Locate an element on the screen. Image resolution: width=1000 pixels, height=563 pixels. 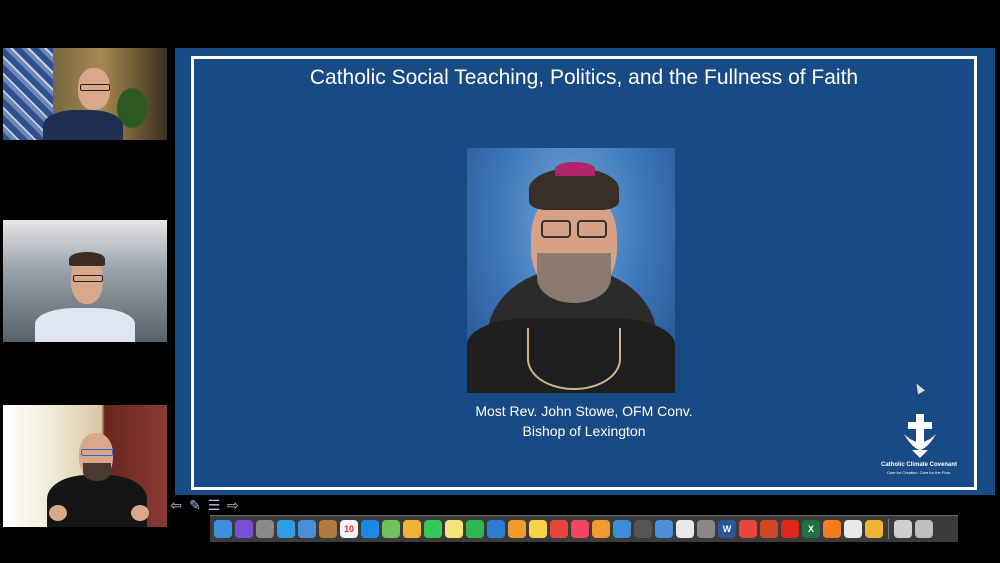
messages-icon is located at coordinates (433, 529).